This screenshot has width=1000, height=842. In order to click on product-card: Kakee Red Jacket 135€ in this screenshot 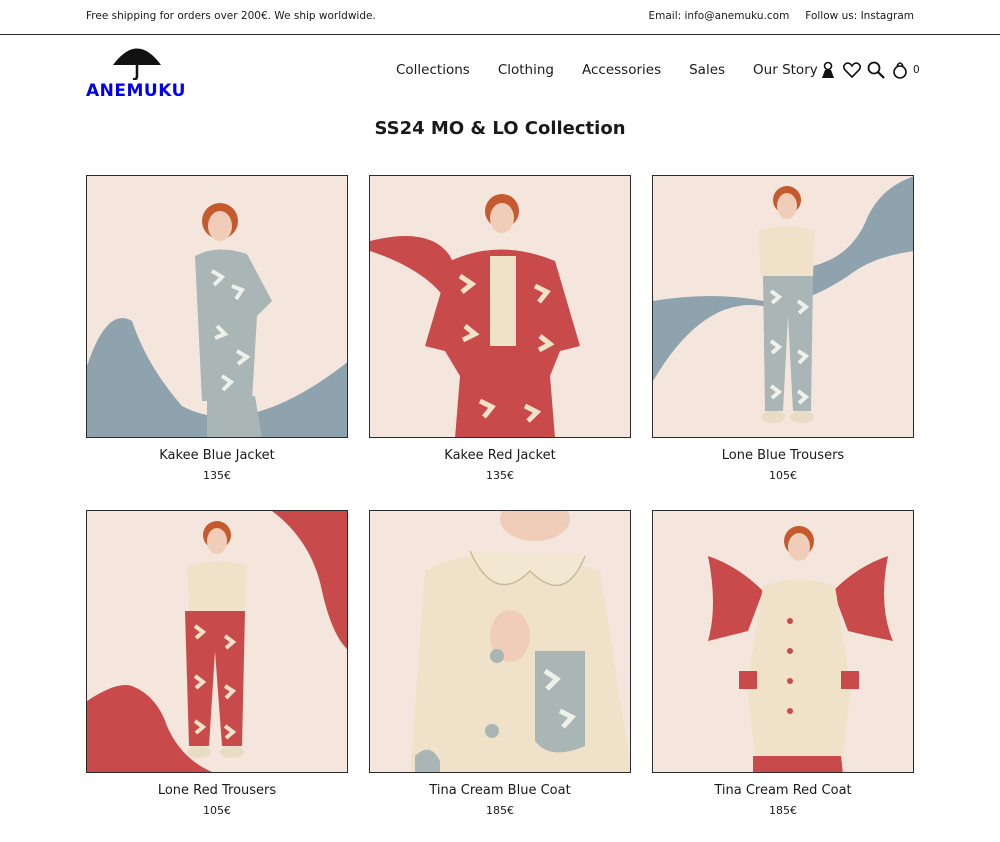, I will do `click(500, 328)`.